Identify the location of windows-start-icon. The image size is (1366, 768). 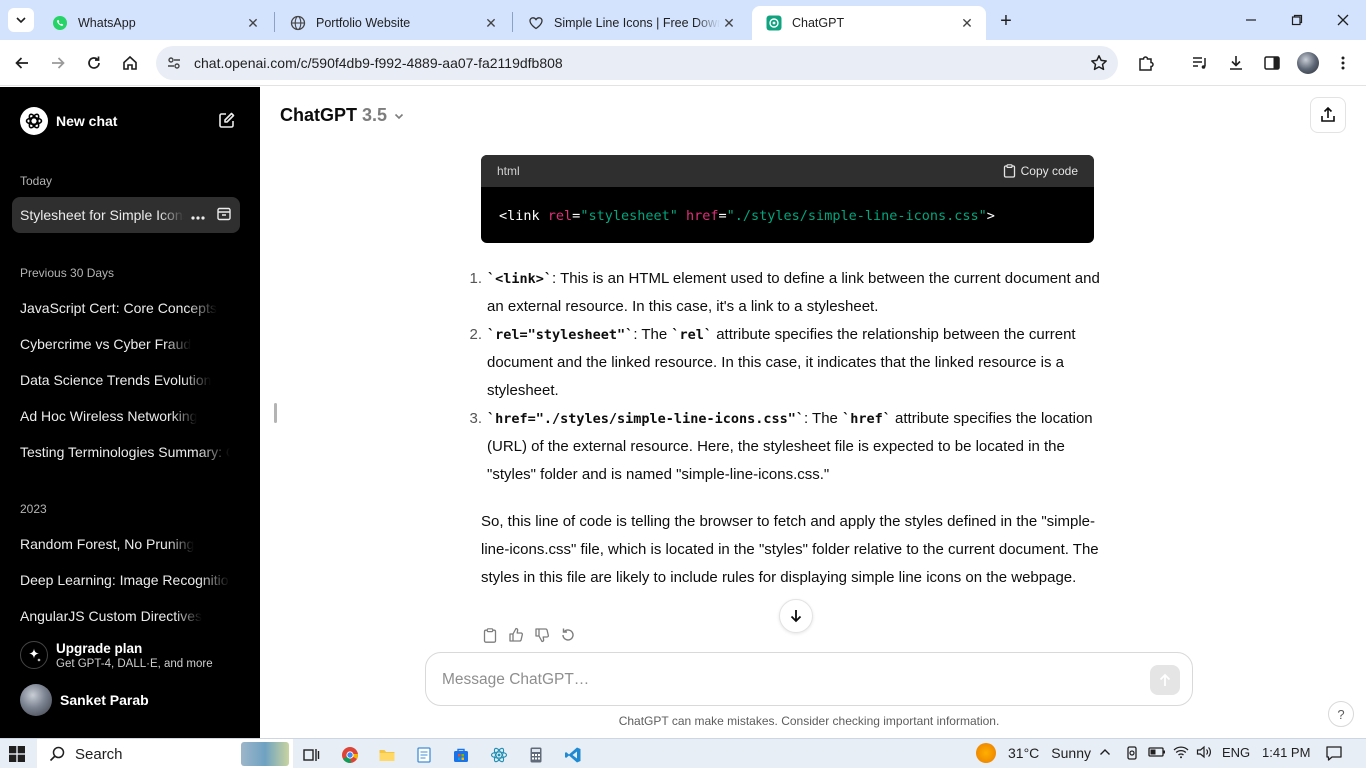
(17, 756).